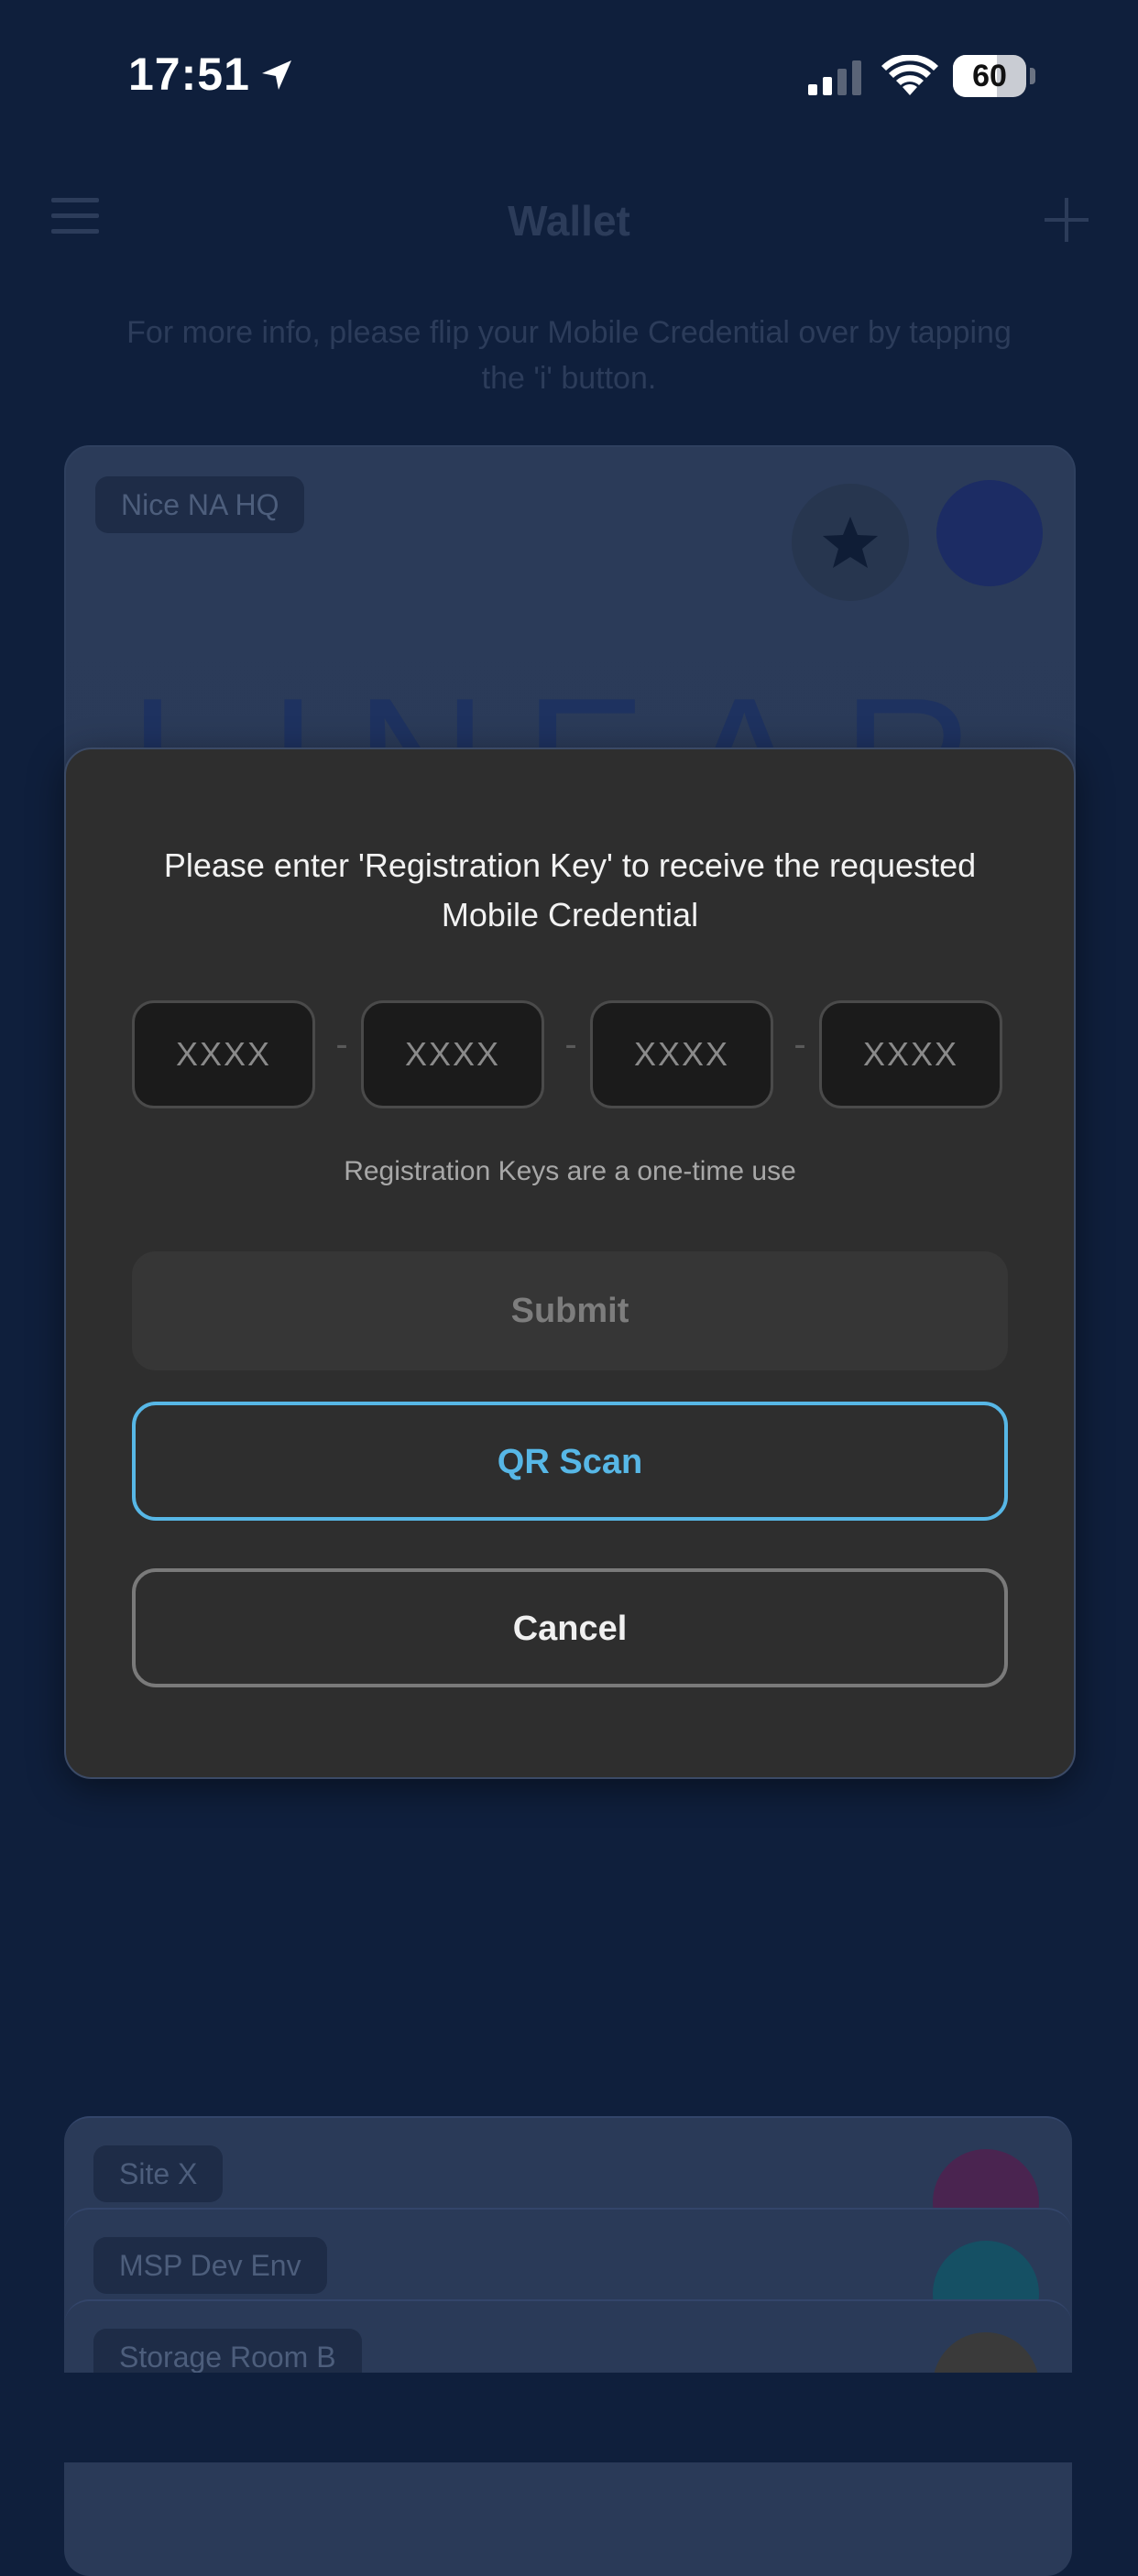 This screenshot has width=1138, height=2576. What do you see at coordinates (158, 2173) in the screenshot?
I see `site-label: Site X` at bounding box center [158, 2173].